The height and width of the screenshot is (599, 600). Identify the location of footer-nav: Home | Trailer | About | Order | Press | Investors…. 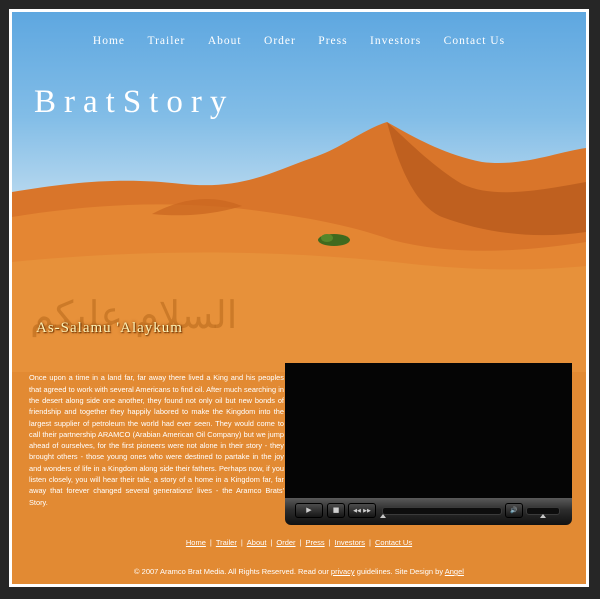
(299, 542).